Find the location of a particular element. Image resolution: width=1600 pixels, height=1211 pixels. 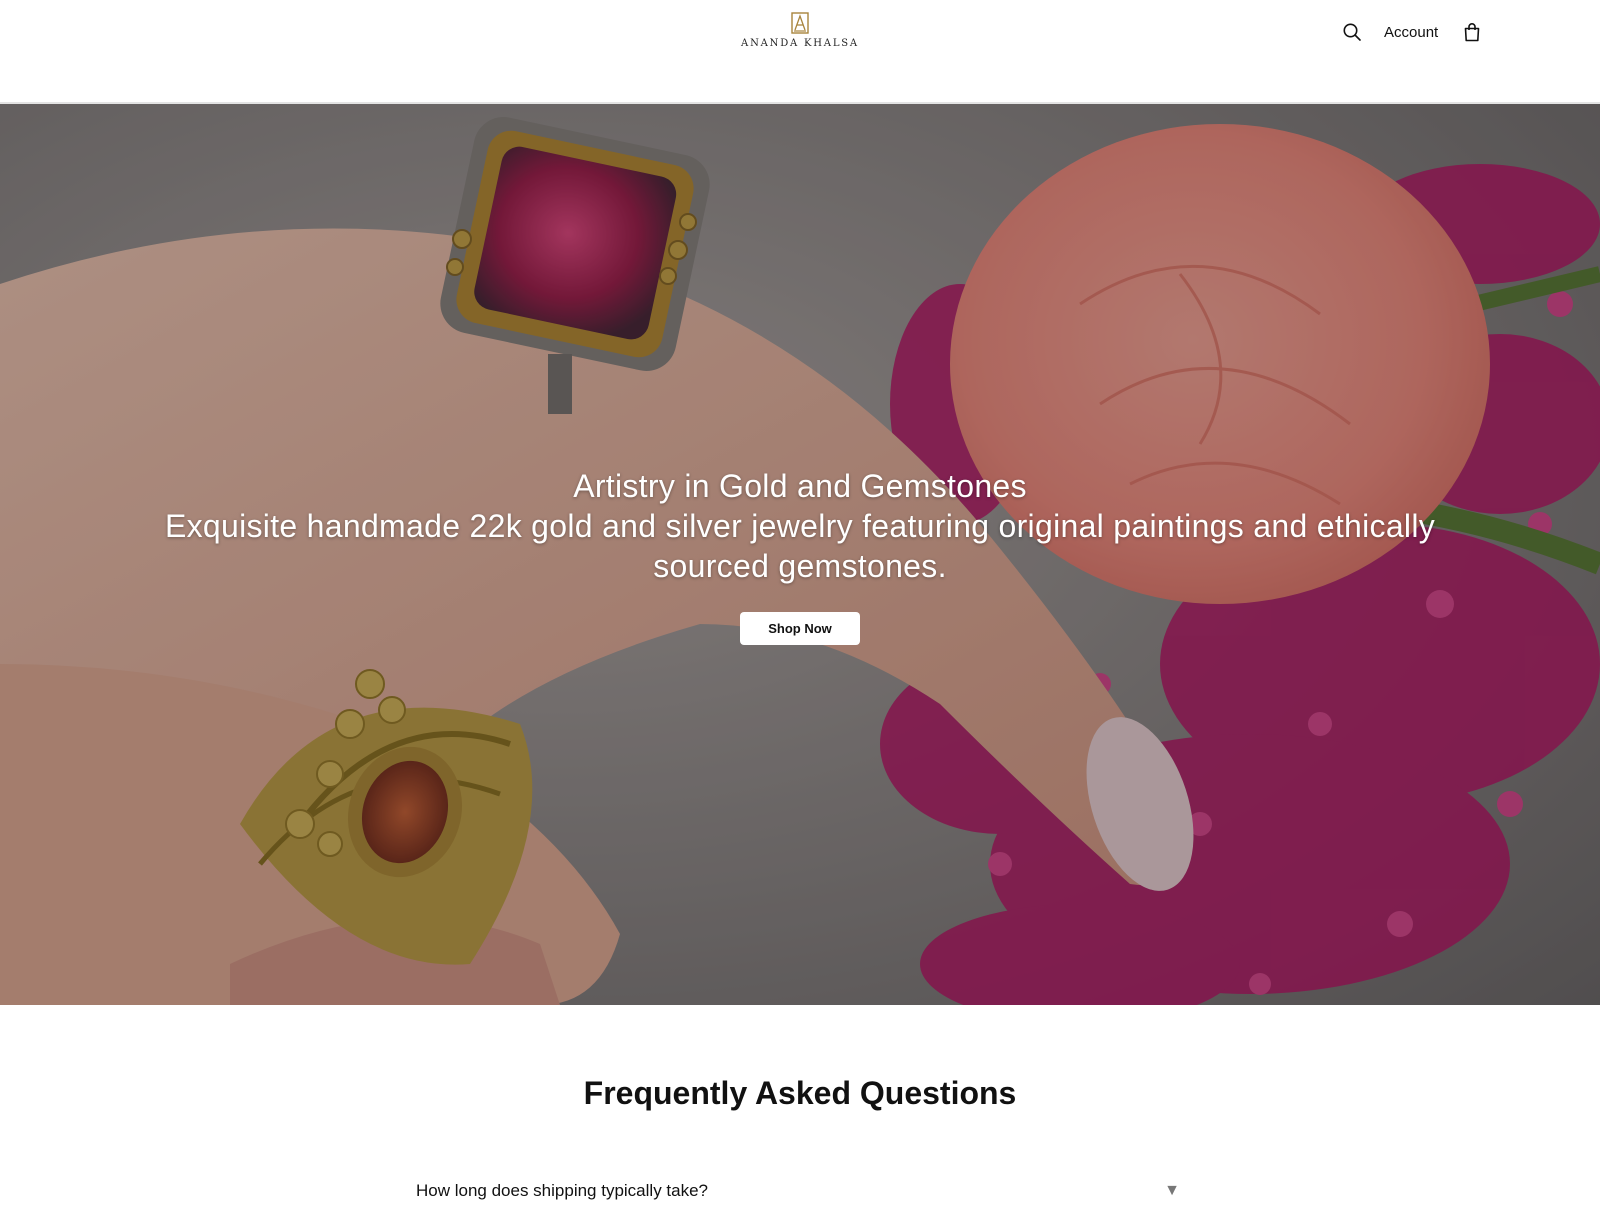

search-icon is located at coordinates (1352, 32).